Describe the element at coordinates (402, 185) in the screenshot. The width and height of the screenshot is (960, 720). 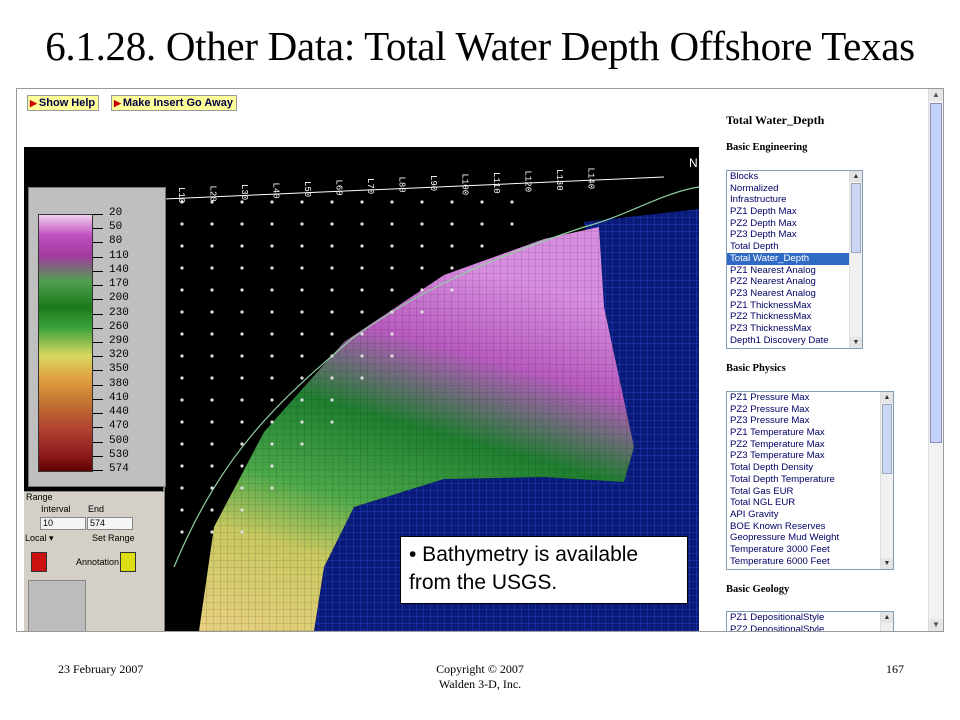
I see `column-label: L80` at that location.